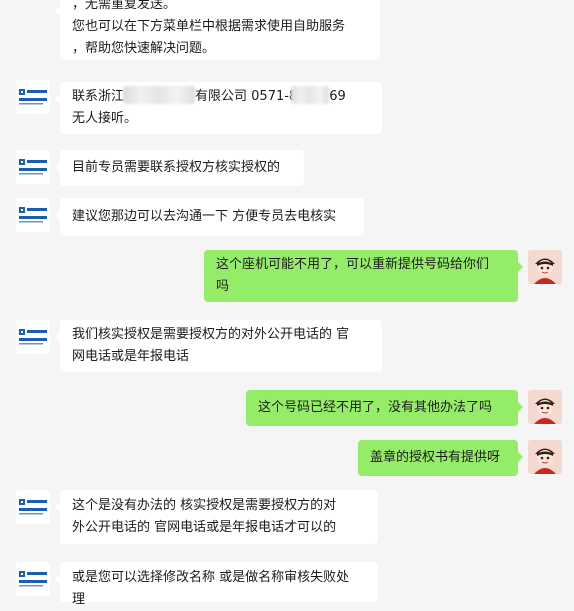  Describe the element at coordinates (204, 505) in the screenshot. I see `message-text: 这个是没有办法的 核实授权是需要授权方的对` at that location.